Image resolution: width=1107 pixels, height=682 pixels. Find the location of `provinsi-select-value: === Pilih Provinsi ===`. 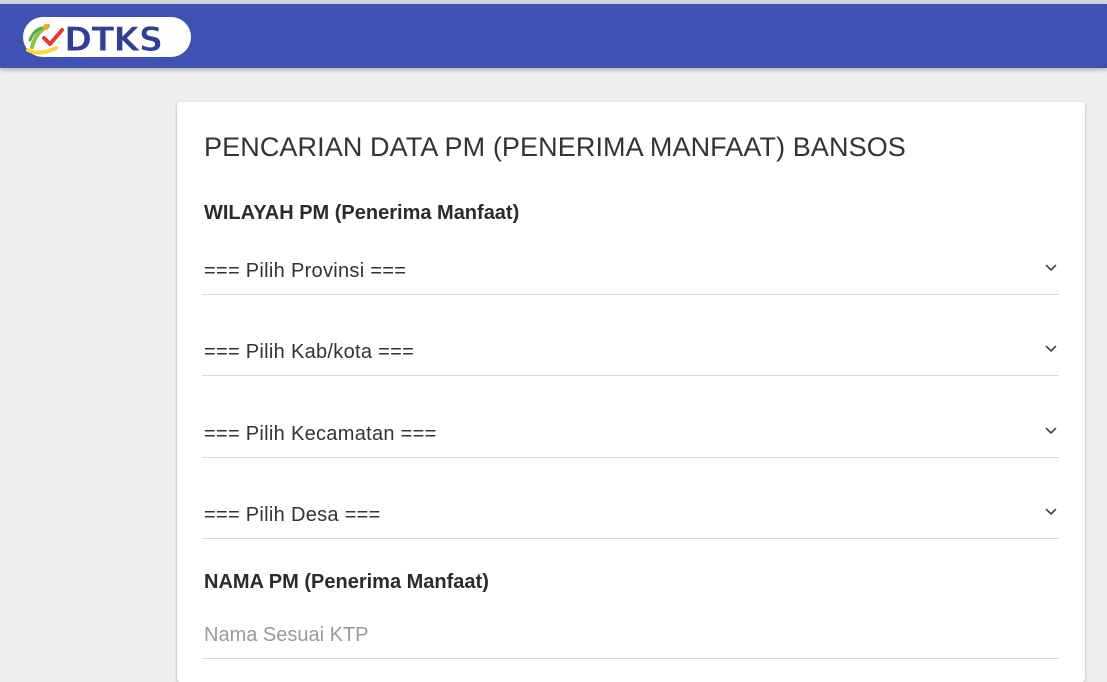

provinsi-select-value: === Pilih Provinsi === is located at coordinates (305, 271).